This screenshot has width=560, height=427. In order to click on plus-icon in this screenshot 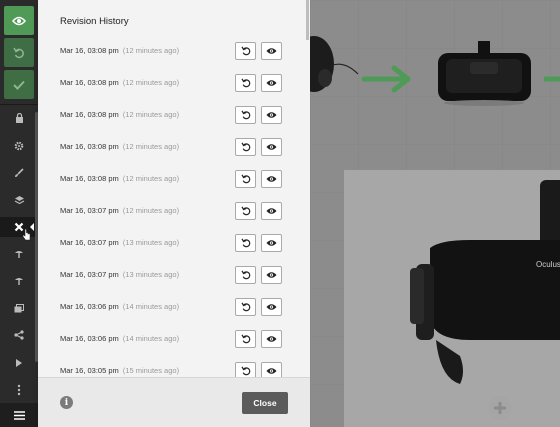, I will do `click(500, 408)`.